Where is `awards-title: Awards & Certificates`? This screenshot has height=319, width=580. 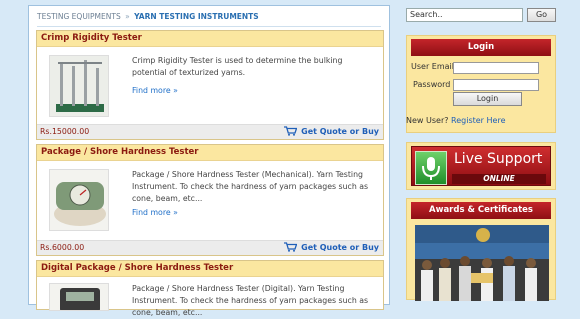
awards-title: Awards & Certificates is located at coordinates (481, 210).